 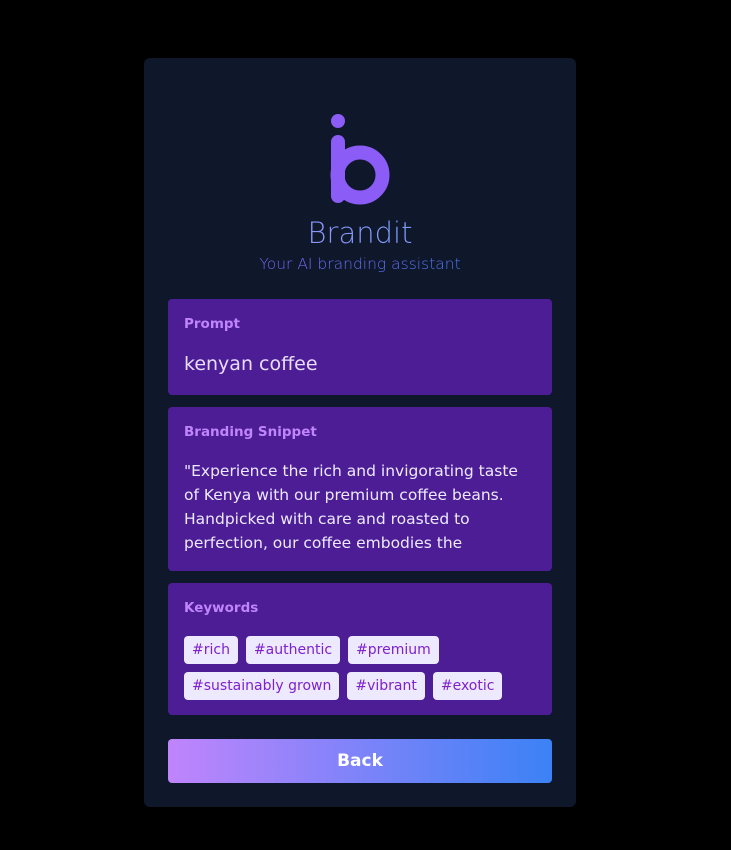 I want to click on brandit-logo-icon, so click(x=360, y=159).